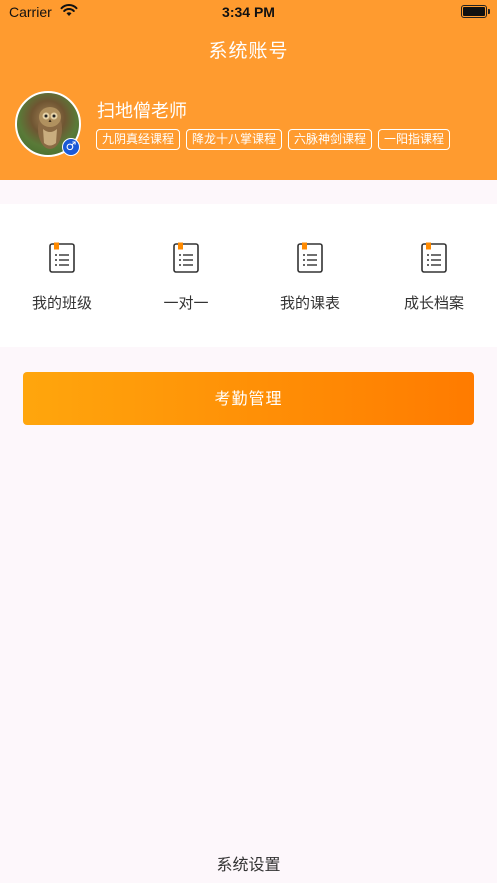 The image size is (497, 883). I want to click on user-name: 扫地僧老师, so click(142, 111).